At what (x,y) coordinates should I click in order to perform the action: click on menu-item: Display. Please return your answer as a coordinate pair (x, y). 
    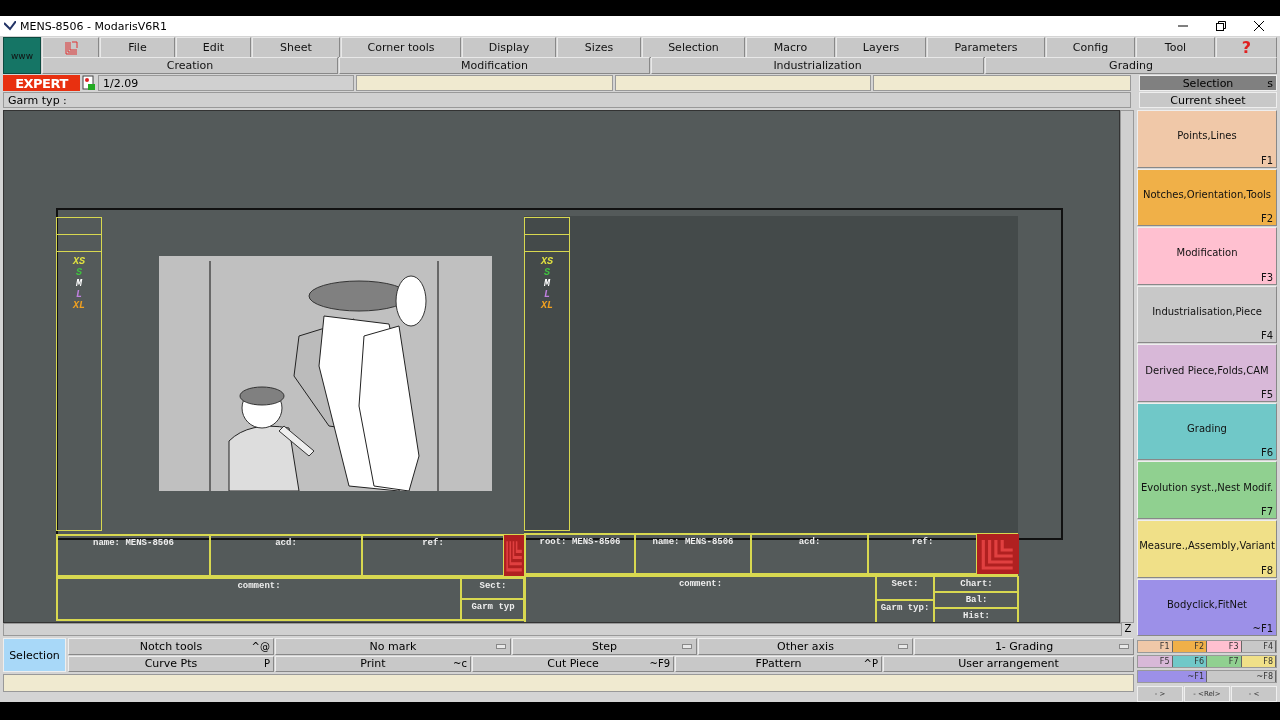
    Looking at the image, I should click on (509, 47).